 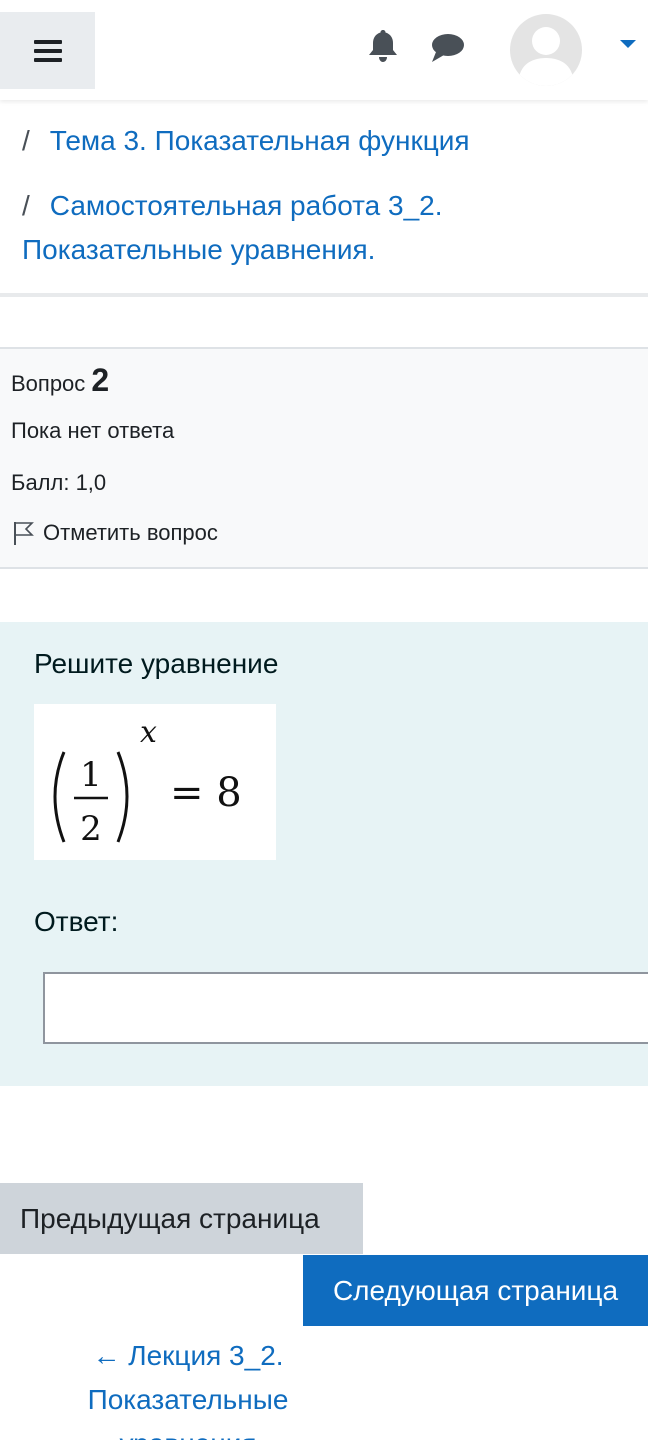 What do you see at coordinates (156, 663) in the screenshot?
I see `question-text: Решите уравнение` at bounding box center [156, 663].